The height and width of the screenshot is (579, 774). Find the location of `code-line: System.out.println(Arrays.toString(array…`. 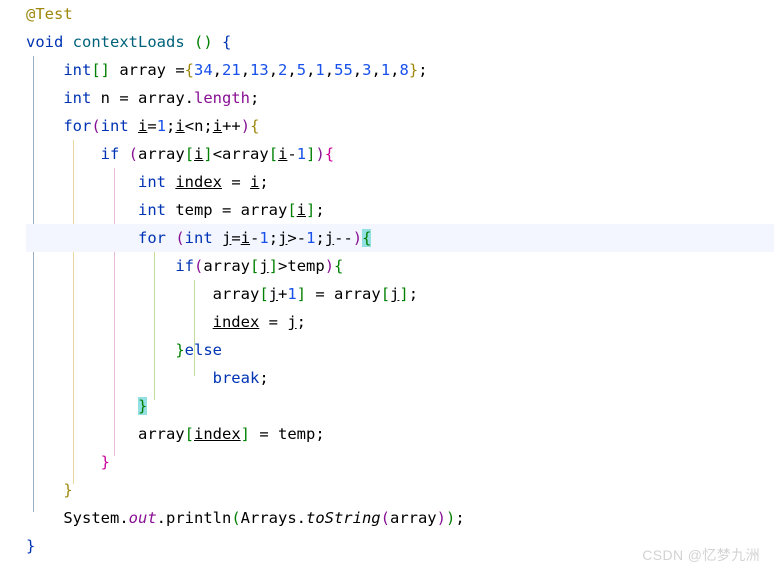

code-line: System.out.println(Arrays.toString(array… is located at coordinates (400, 518).